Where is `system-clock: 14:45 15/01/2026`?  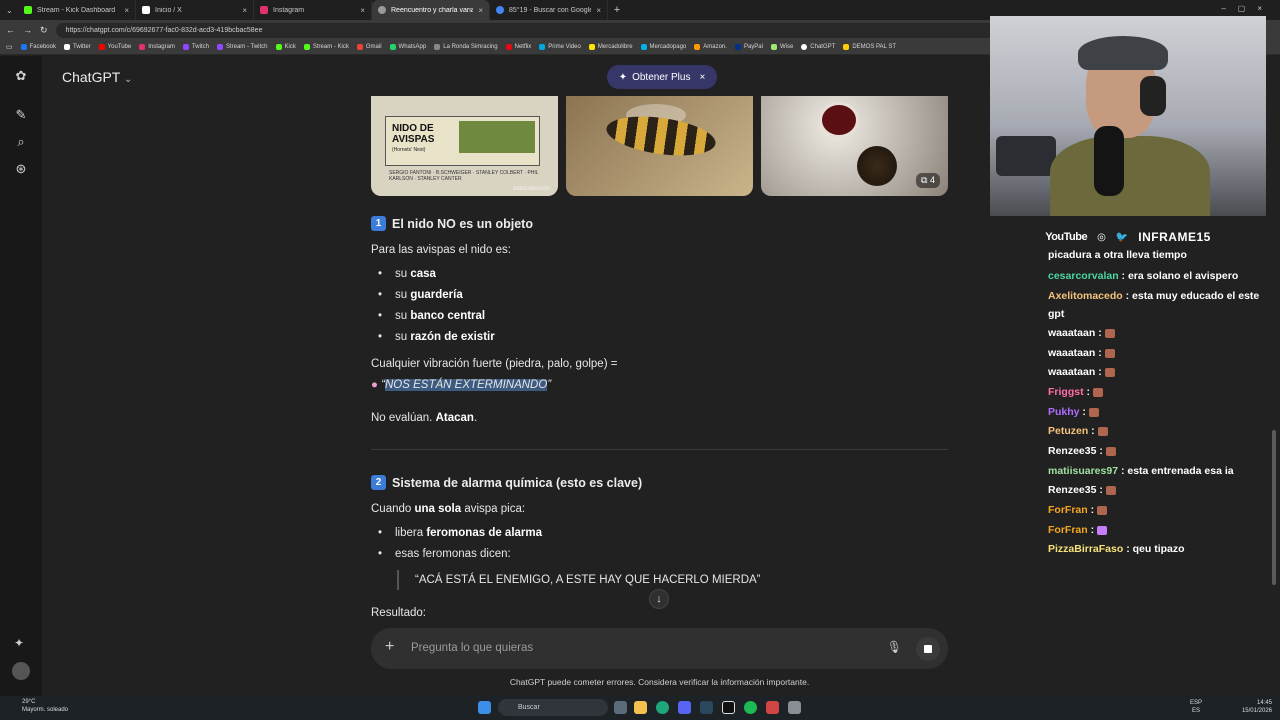 system-clock: 14:45 15/01/2026 is located at coordinates (1257, 707).